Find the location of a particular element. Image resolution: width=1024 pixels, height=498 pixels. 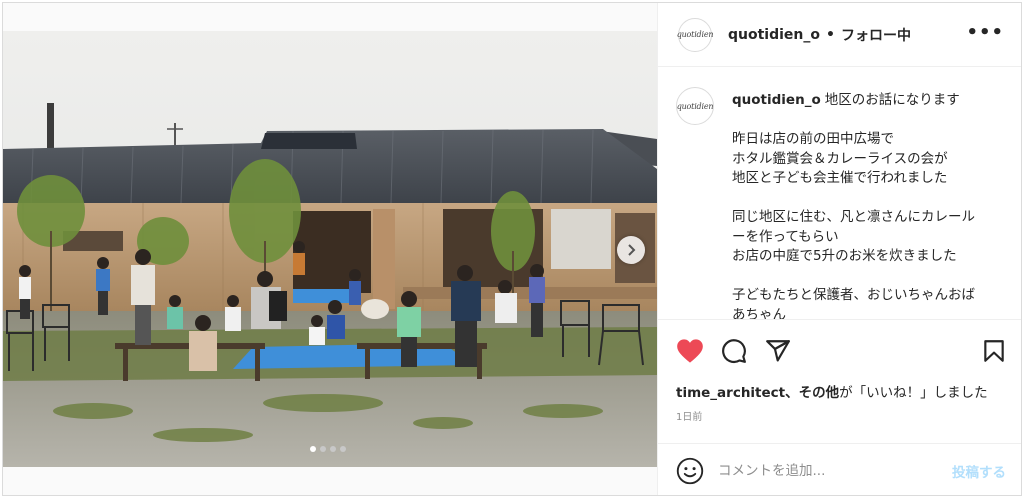

more-options-icon: ••• is located at coordinates (985, 33).